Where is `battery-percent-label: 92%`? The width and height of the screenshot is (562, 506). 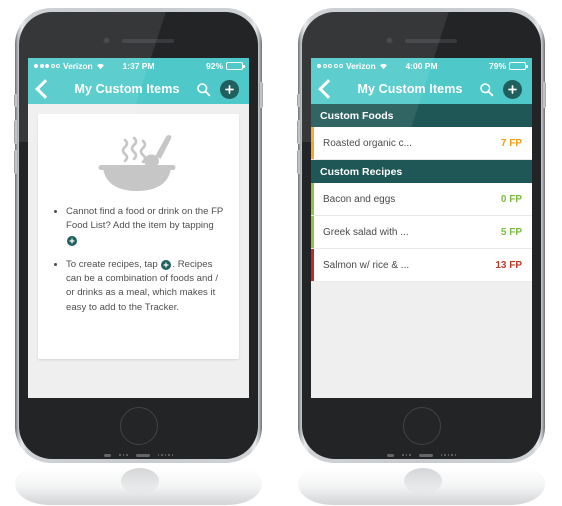 battery-percent-label: 92% is located at coordinates (214, 66).